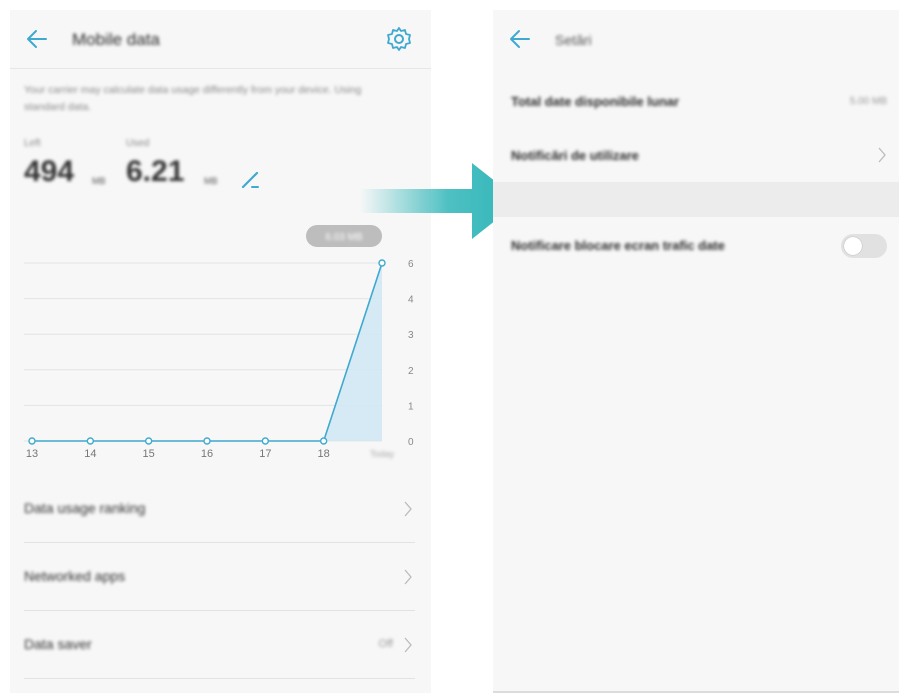 This screenshot has height=693, width=899. Describe the element at coordinates (138, 143) in the screenshot. I see `used-label: Used` at that location.